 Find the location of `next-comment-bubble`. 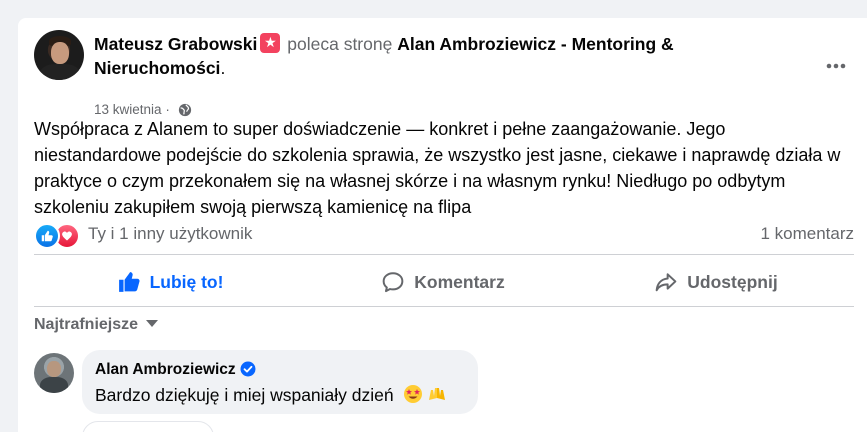

next-comment-bubble is located at coordinates (148, 426).